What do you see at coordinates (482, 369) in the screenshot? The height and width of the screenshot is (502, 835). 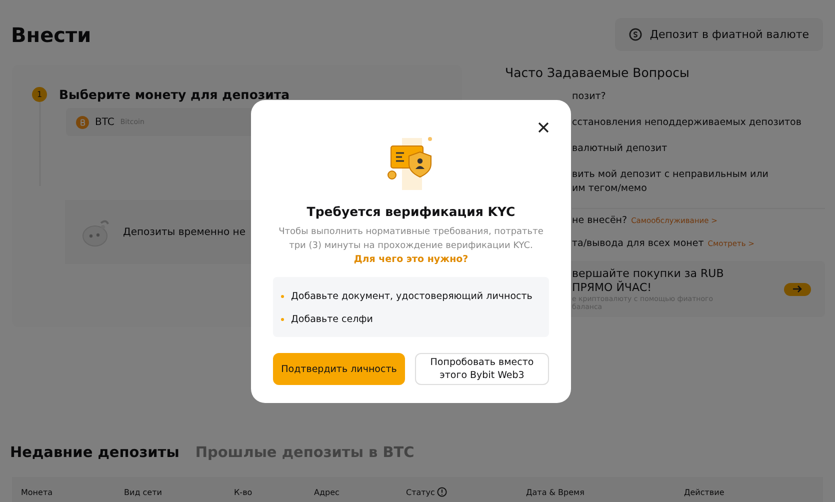 I see `web3-button: Попробовать вместо этого Bybit Web3` at bounding box center [482, 369].